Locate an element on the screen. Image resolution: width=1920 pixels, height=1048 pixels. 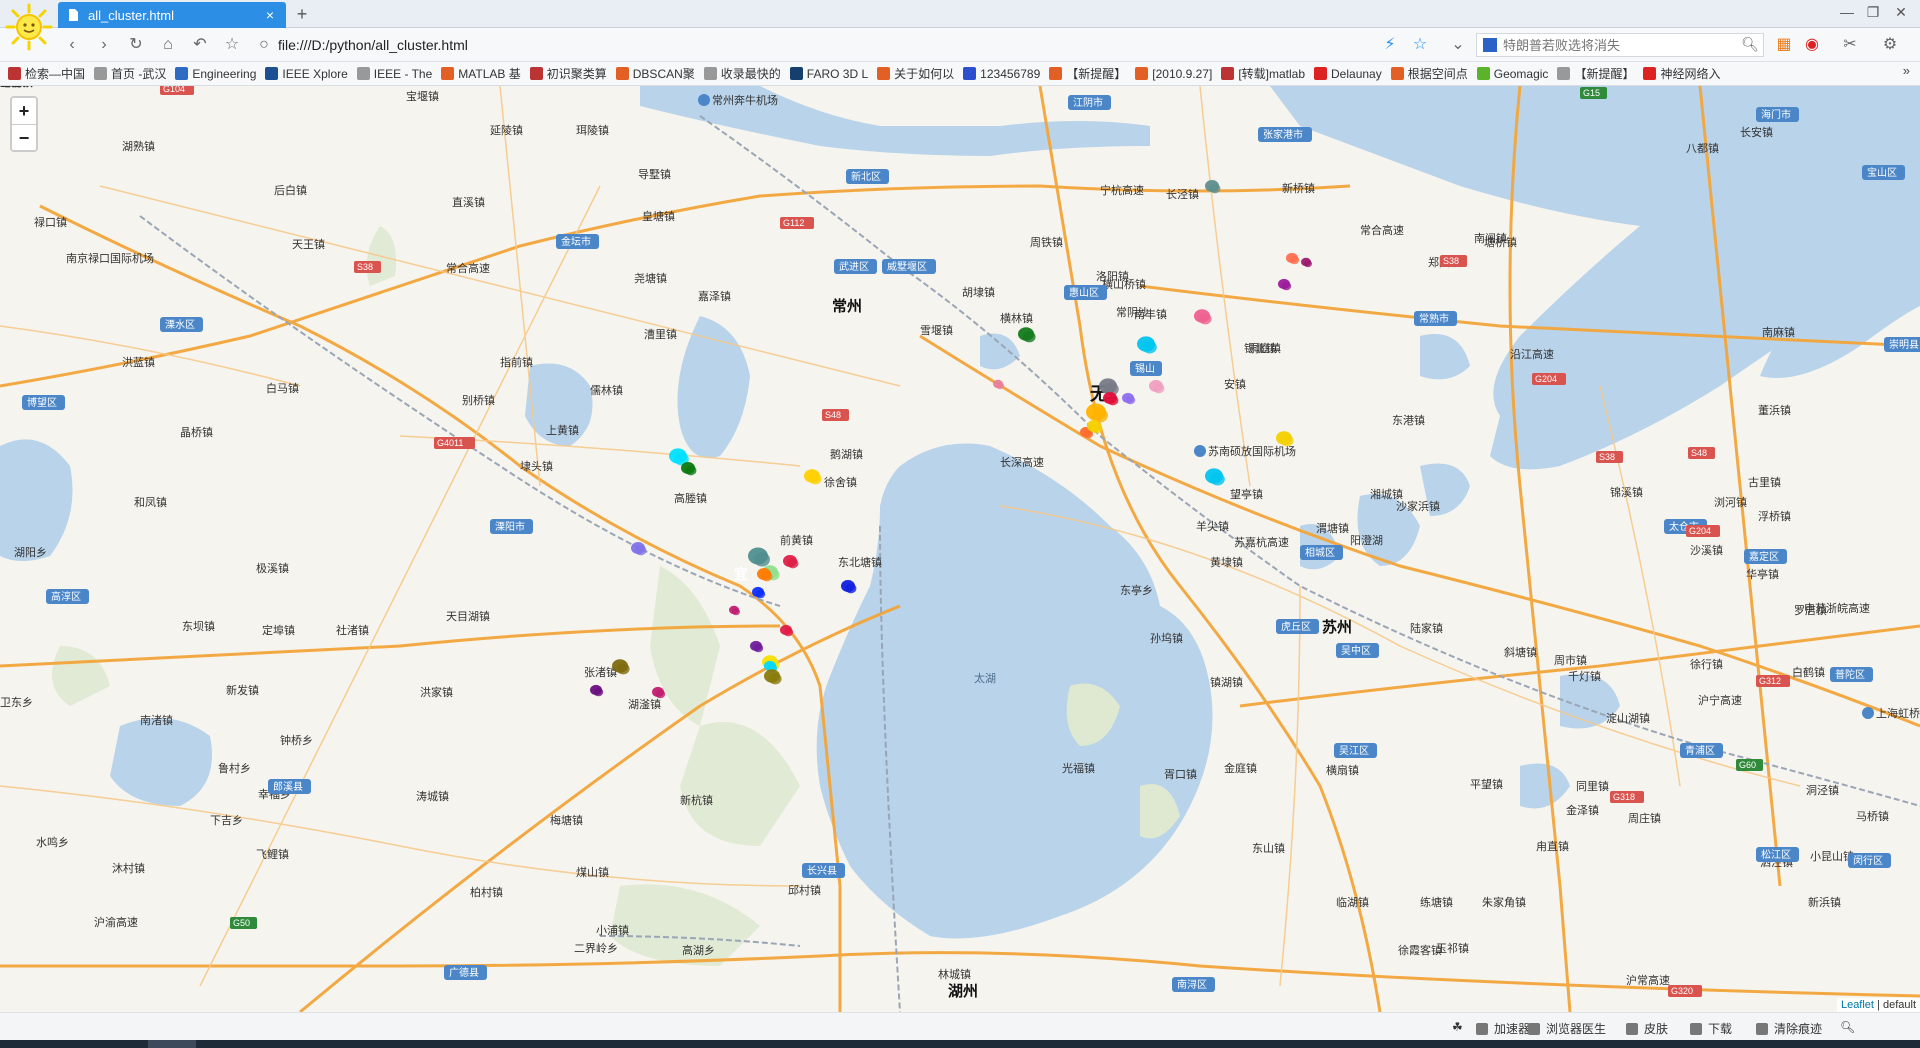
town-label: 直溪镇 is located at coordinates (468, 202).